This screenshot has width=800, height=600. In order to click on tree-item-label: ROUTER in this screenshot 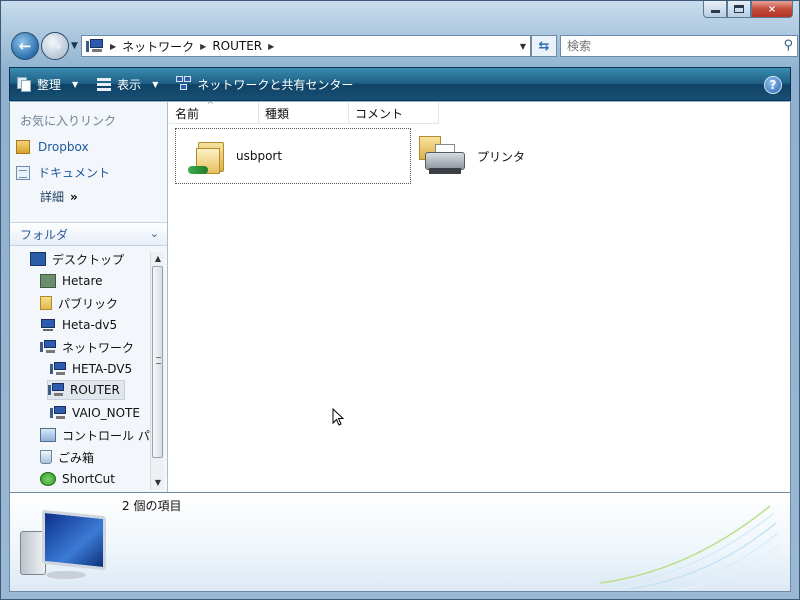, I will do `click(95, 390)`.